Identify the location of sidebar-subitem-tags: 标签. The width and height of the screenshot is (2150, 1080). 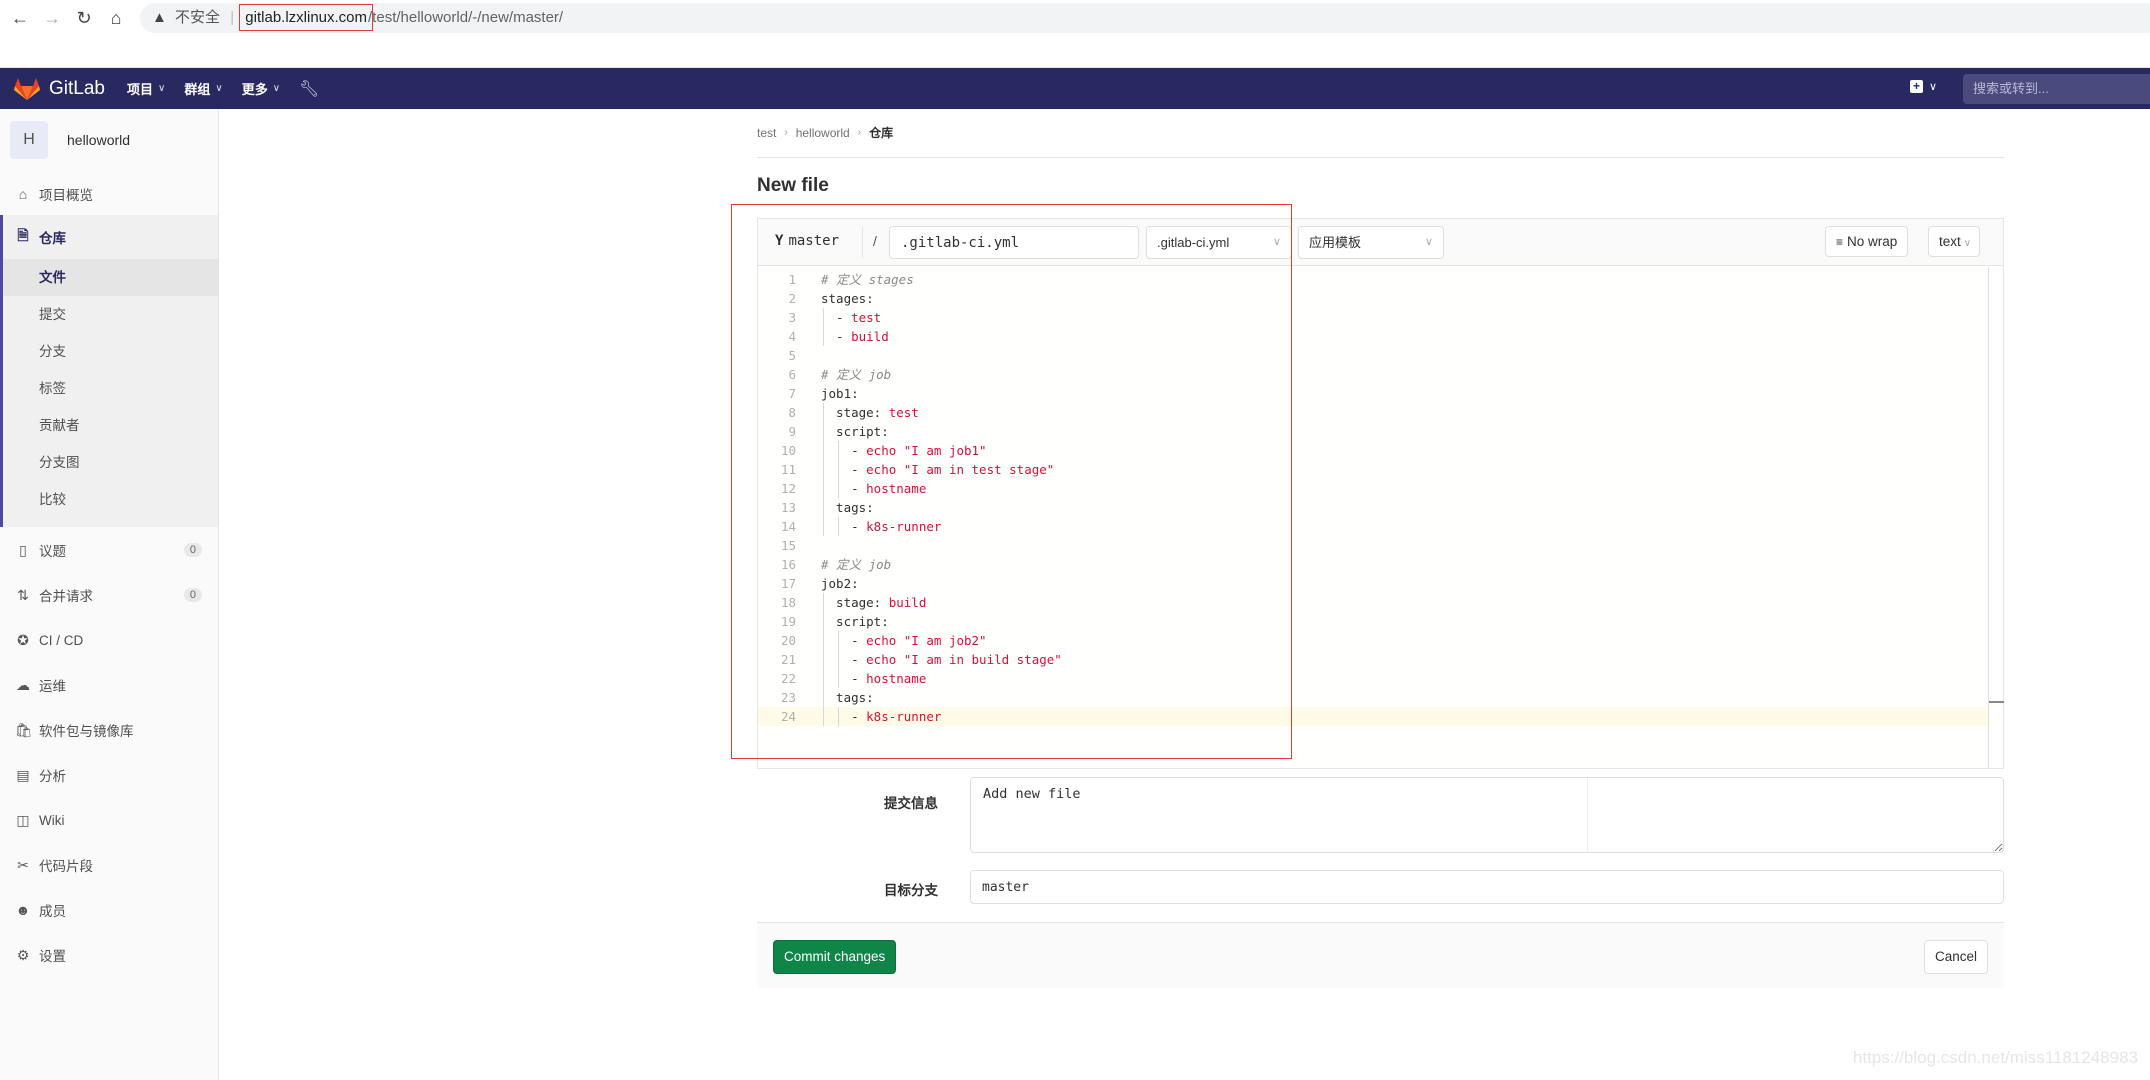
(110, 388).